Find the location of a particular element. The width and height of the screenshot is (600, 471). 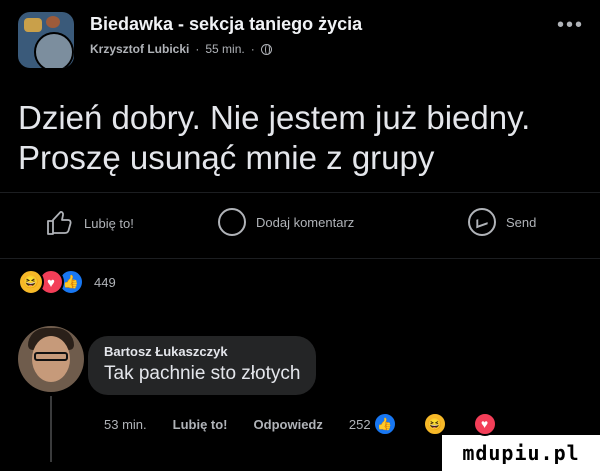

like-label: Lubię to! is located at coordinates (109, 223).